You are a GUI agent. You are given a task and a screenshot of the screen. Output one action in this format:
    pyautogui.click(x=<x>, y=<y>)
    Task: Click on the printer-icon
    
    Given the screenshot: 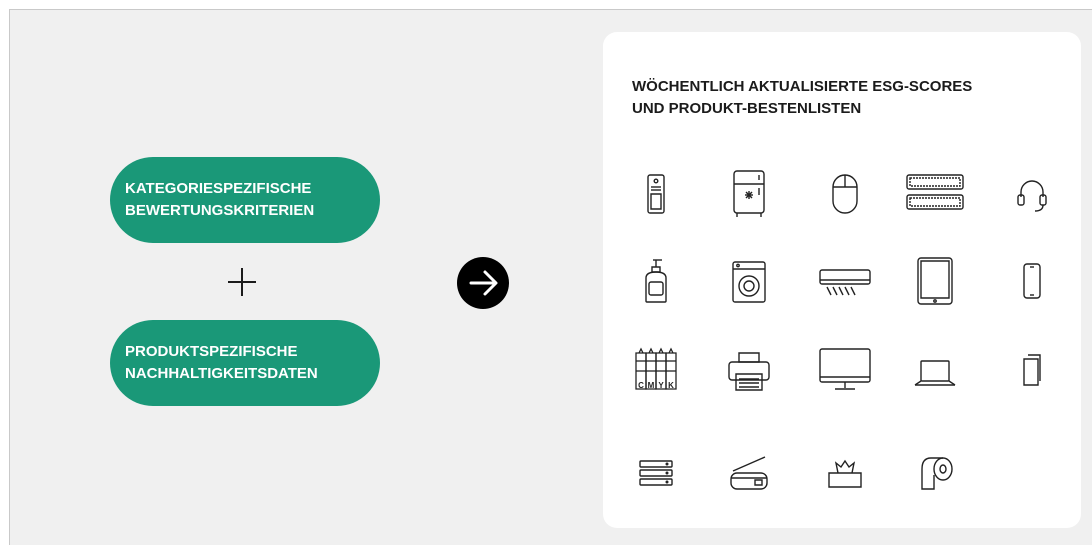 What is the action you would take?
    pyautogui.click(x=749, y=371)
    